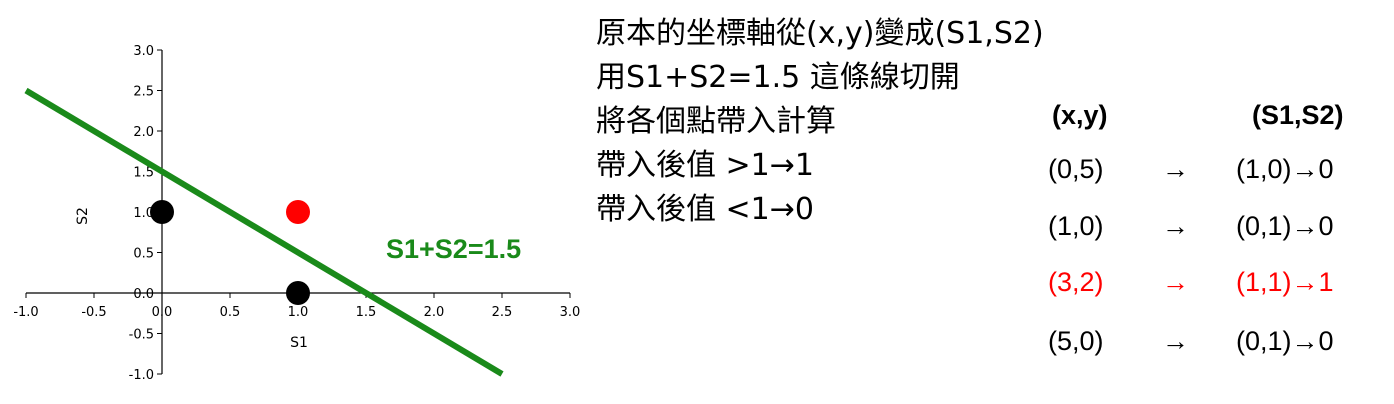 This screenshot has height=404, width=1394. What do you see at coordinates (705, 165) in the screenshot?
I see `note-line: 帶入後值 >1→1` at bounding box center [705, 165].